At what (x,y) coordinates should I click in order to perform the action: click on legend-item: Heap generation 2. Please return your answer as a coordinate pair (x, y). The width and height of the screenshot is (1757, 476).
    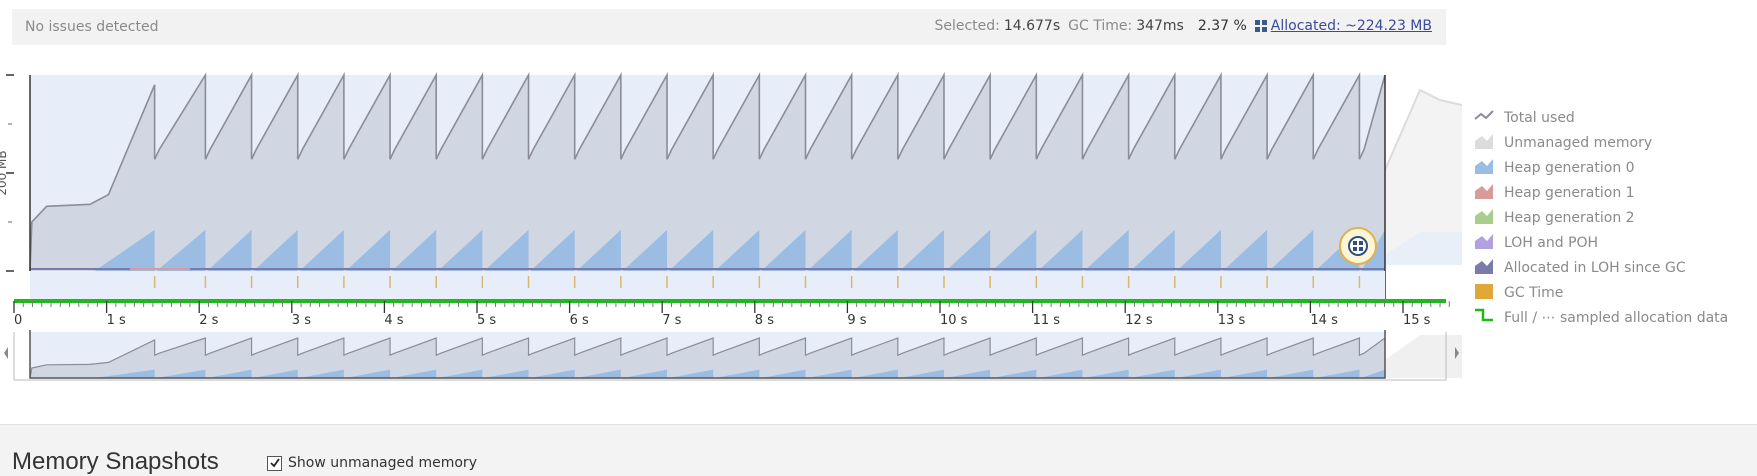
    Looking at the image, I should click on (1554, 218).